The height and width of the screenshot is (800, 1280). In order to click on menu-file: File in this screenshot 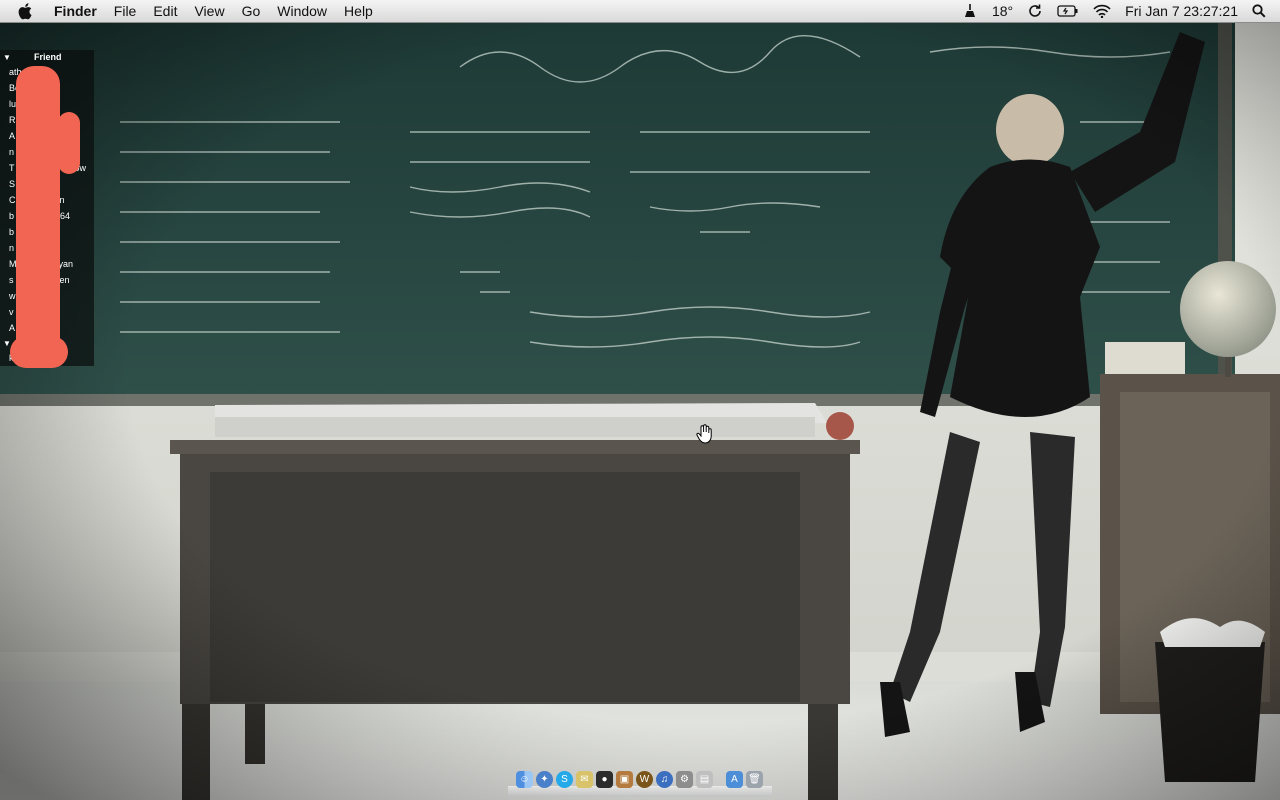, I will do `click(125, 11)`.